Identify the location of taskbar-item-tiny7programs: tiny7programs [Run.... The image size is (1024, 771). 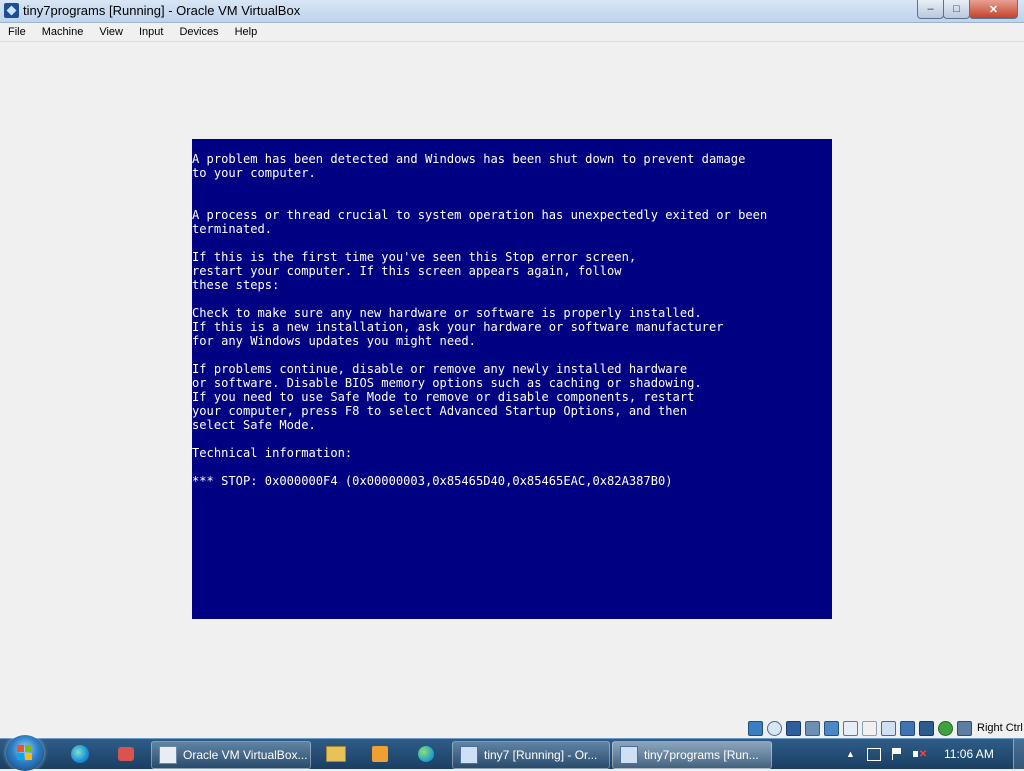
(692, 755).